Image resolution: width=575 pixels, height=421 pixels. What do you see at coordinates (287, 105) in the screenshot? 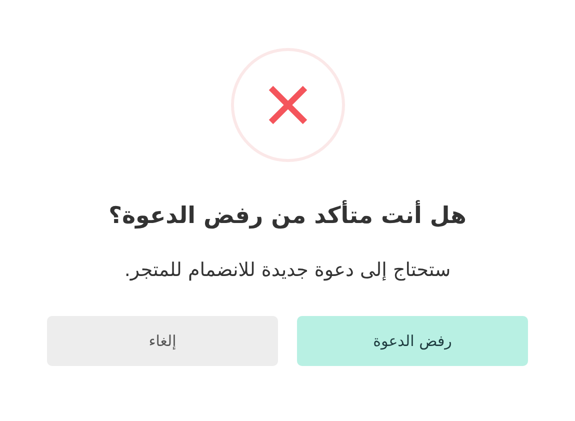
I see `close-icon` at bounding box center [287, 105].